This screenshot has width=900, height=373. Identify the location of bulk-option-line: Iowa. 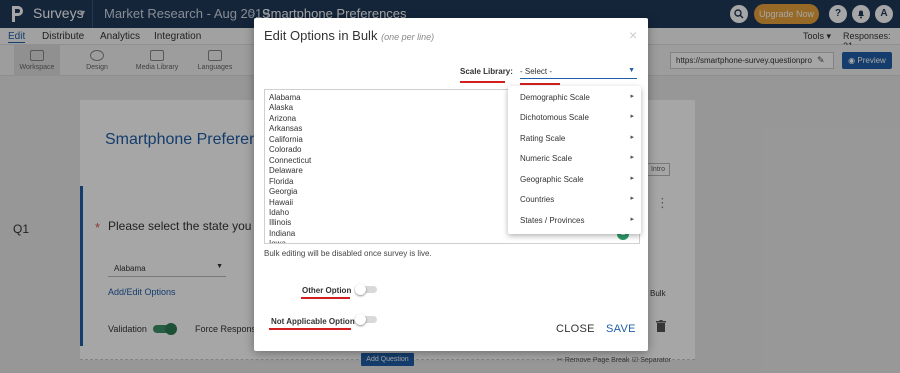
(277, 241).